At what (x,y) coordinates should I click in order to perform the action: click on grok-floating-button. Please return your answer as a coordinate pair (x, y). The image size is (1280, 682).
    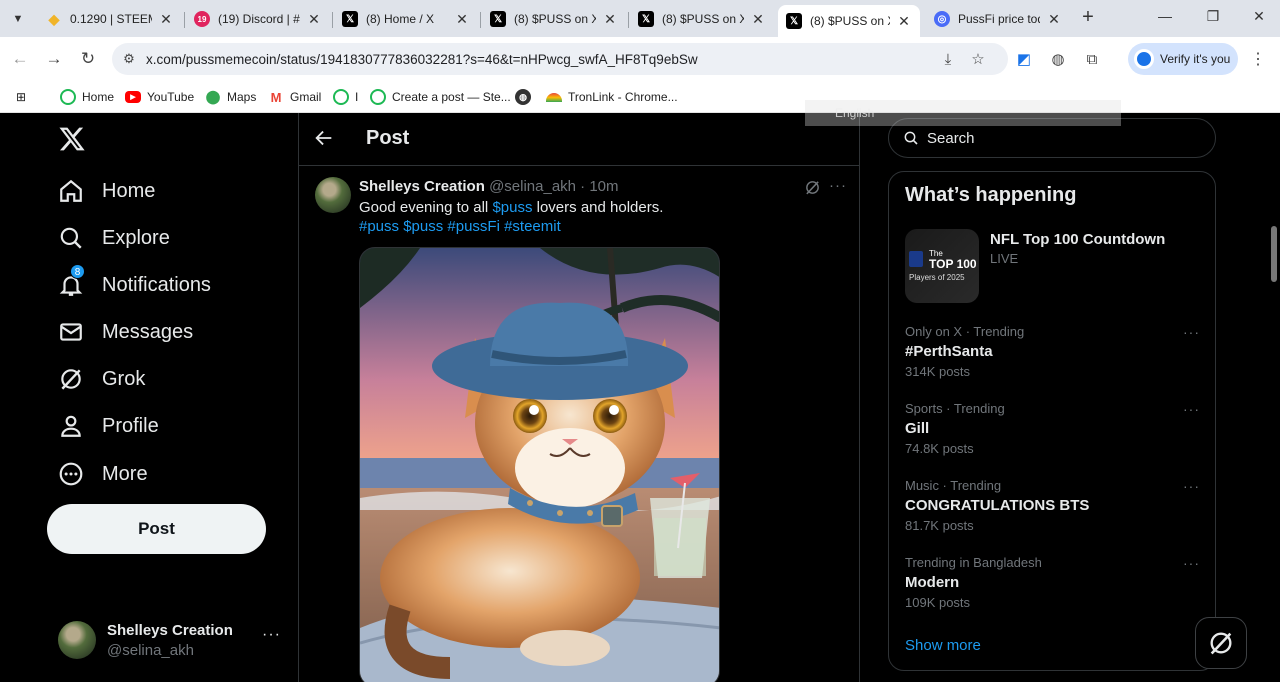
    Looking at the image, I should click on (1221, 643).